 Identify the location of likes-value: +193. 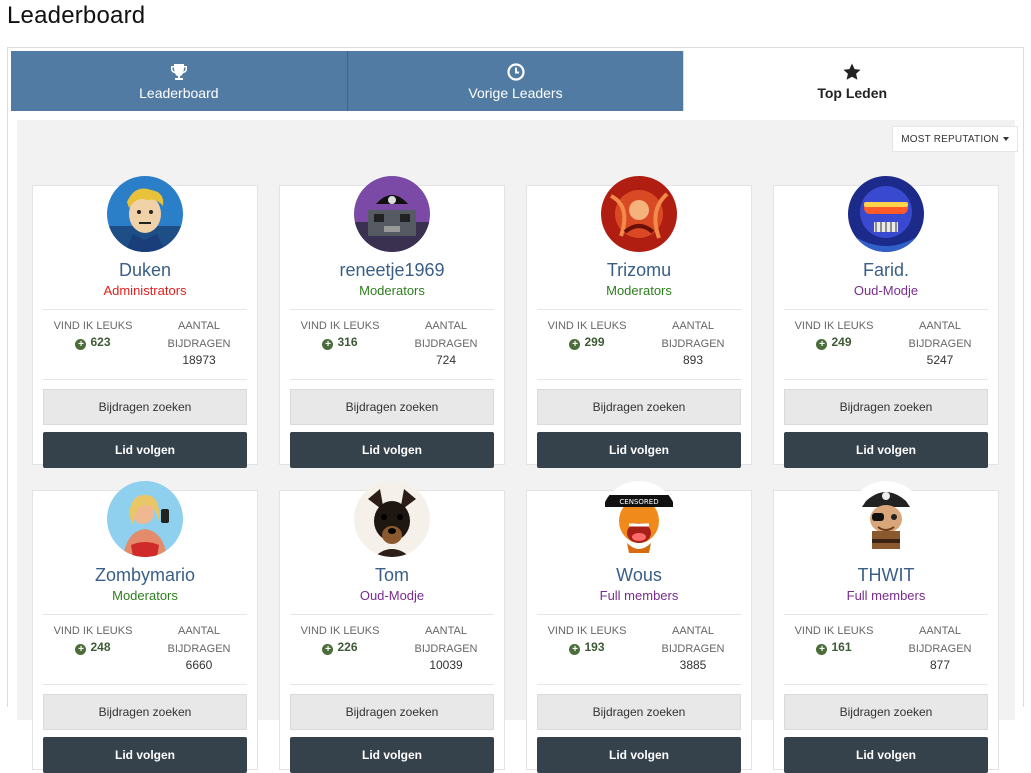
(587, 647).